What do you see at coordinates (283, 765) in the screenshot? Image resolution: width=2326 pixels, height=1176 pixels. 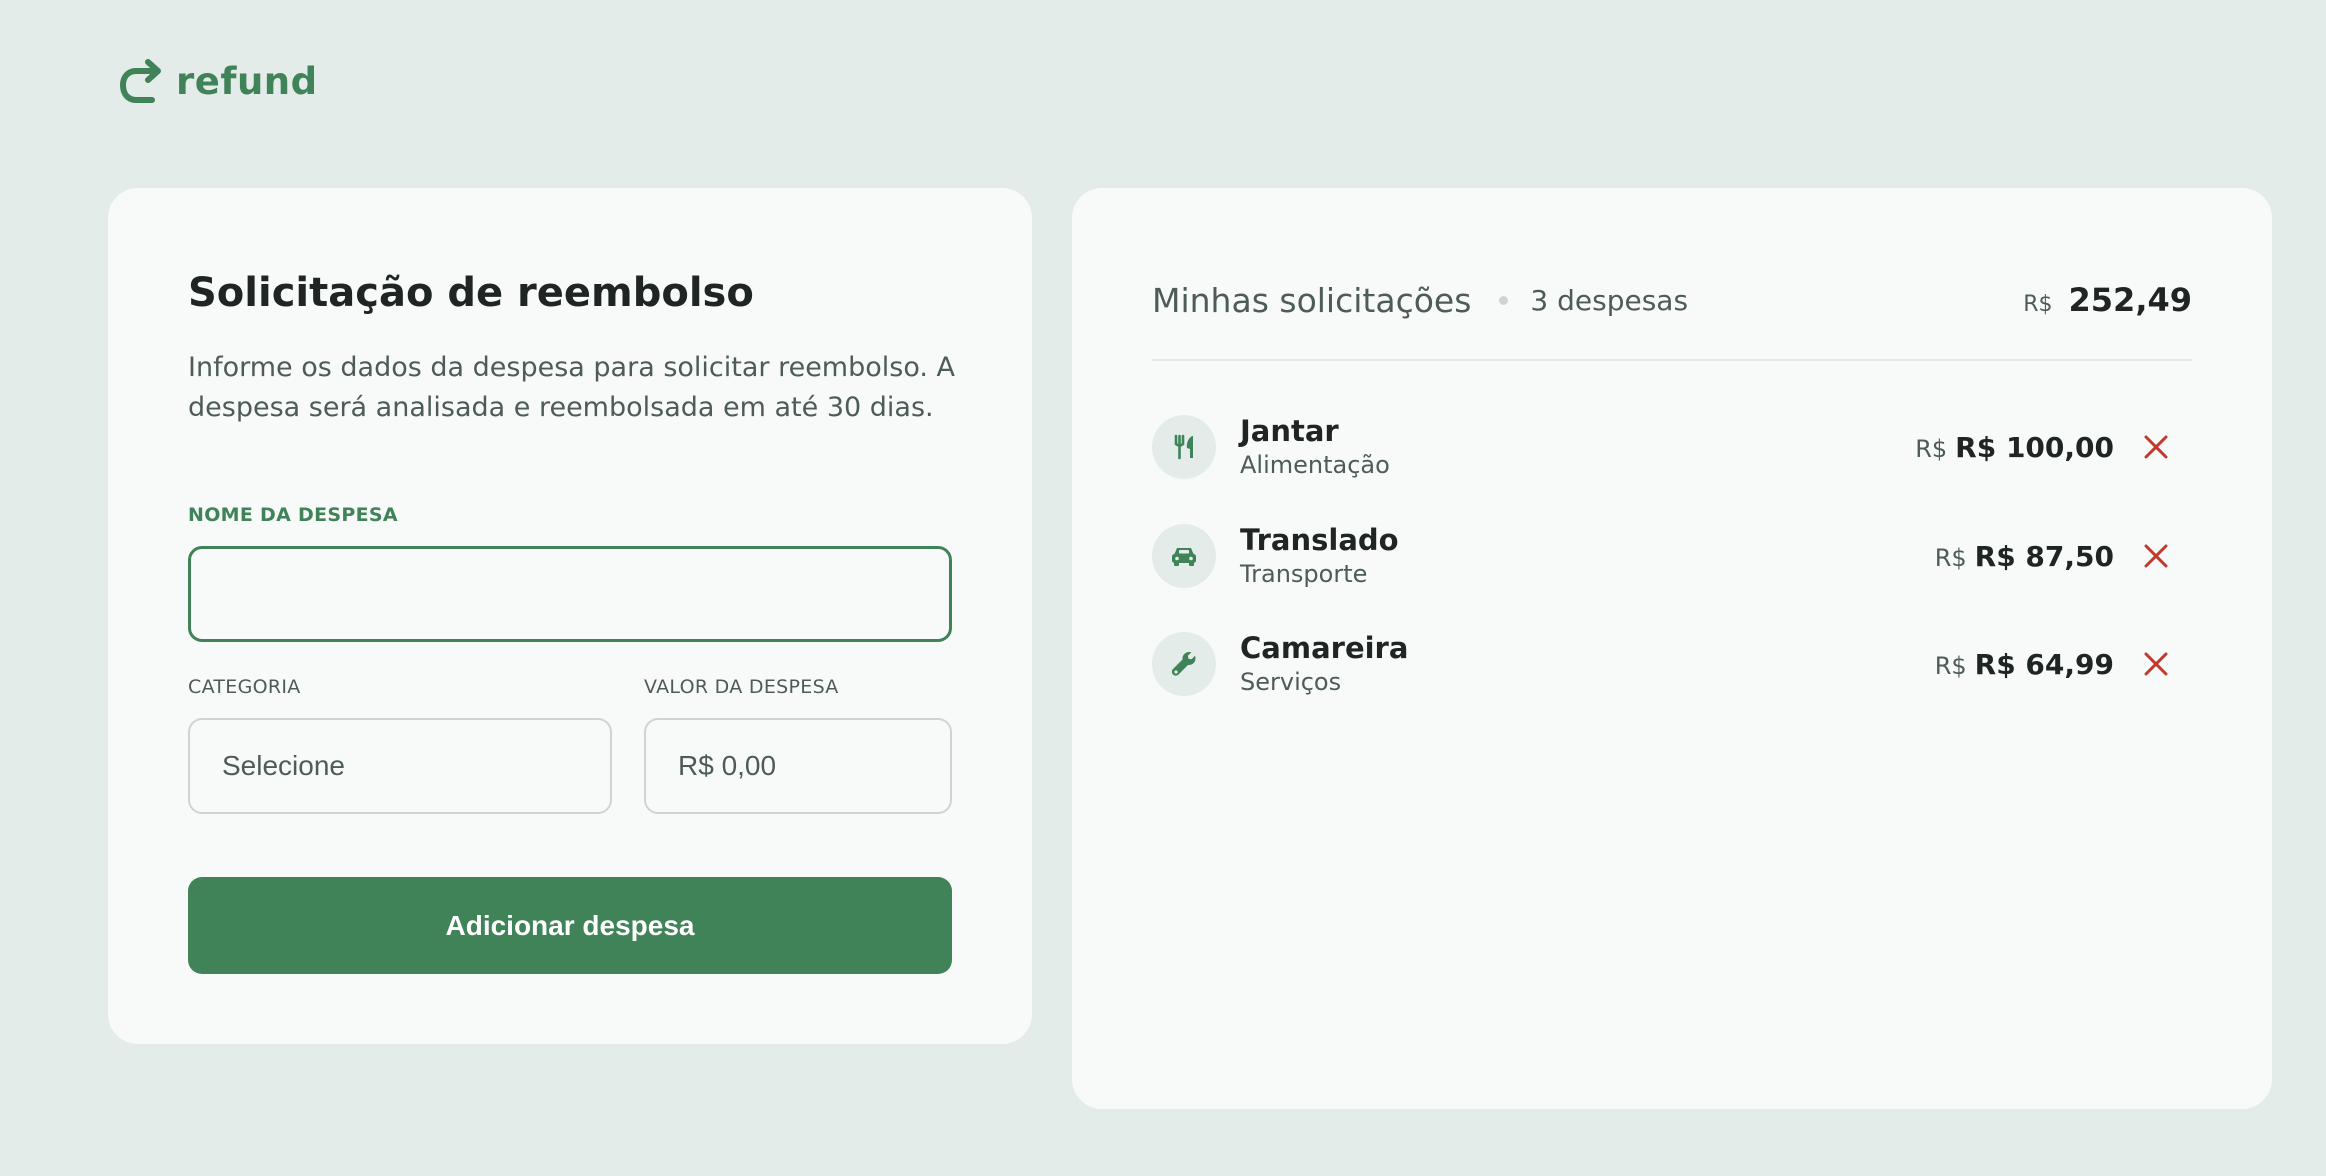 I see `category-select-value: Selecione` at bounding box center [283, 765].